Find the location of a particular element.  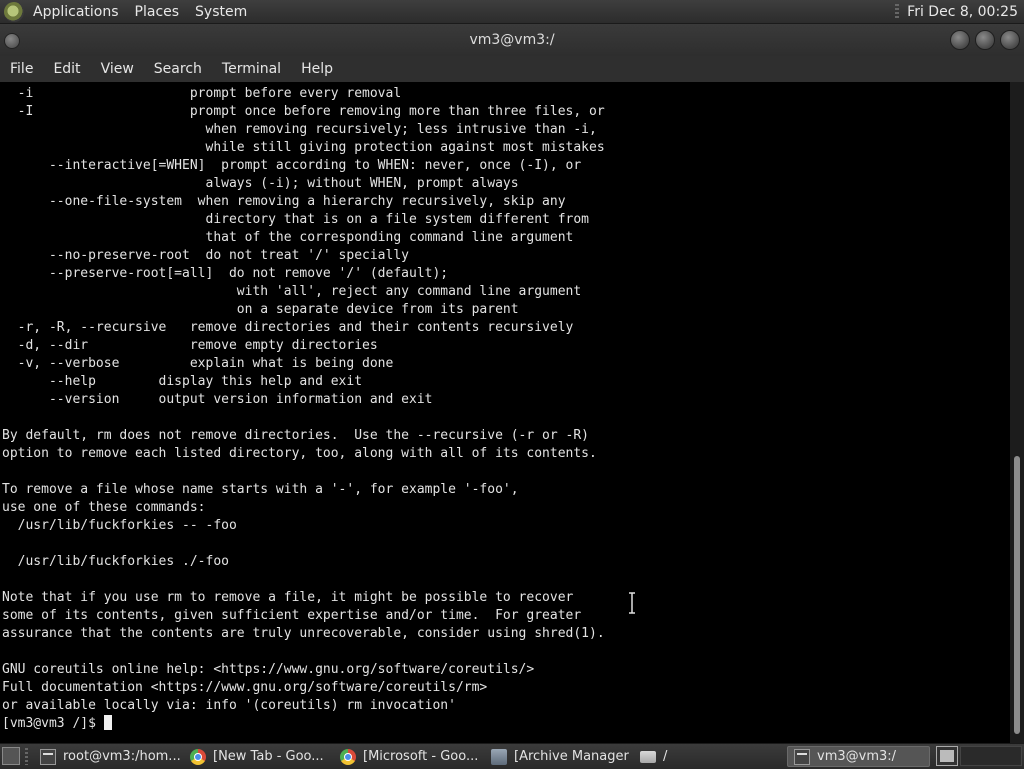

menu-file: File is located at coordinates (21, 69).